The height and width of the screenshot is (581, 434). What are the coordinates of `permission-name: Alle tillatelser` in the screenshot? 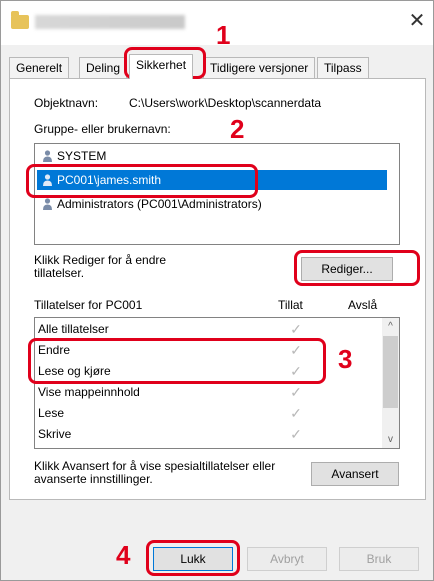 It's located at (73, 329).